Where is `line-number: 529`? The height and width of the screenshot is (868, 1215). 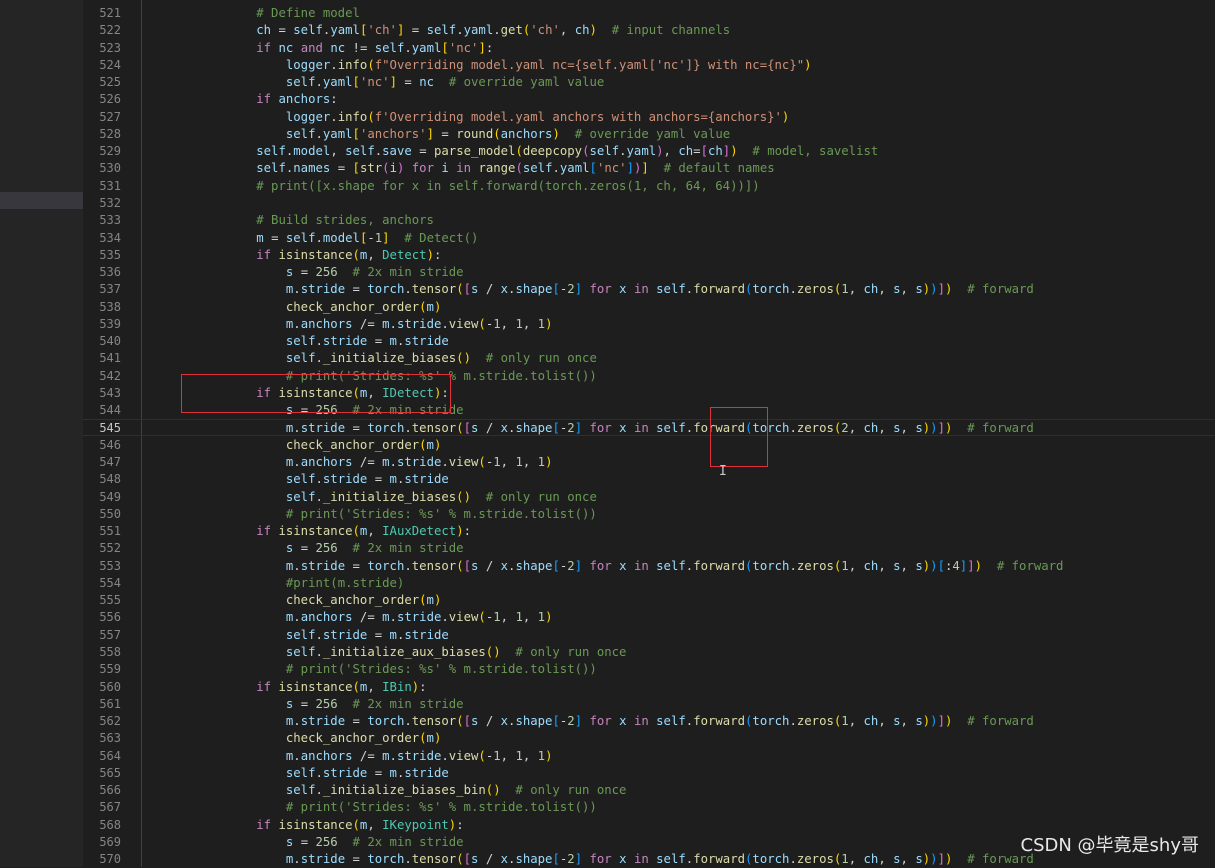
line-number: 529 is located at coordinates (110, 151).